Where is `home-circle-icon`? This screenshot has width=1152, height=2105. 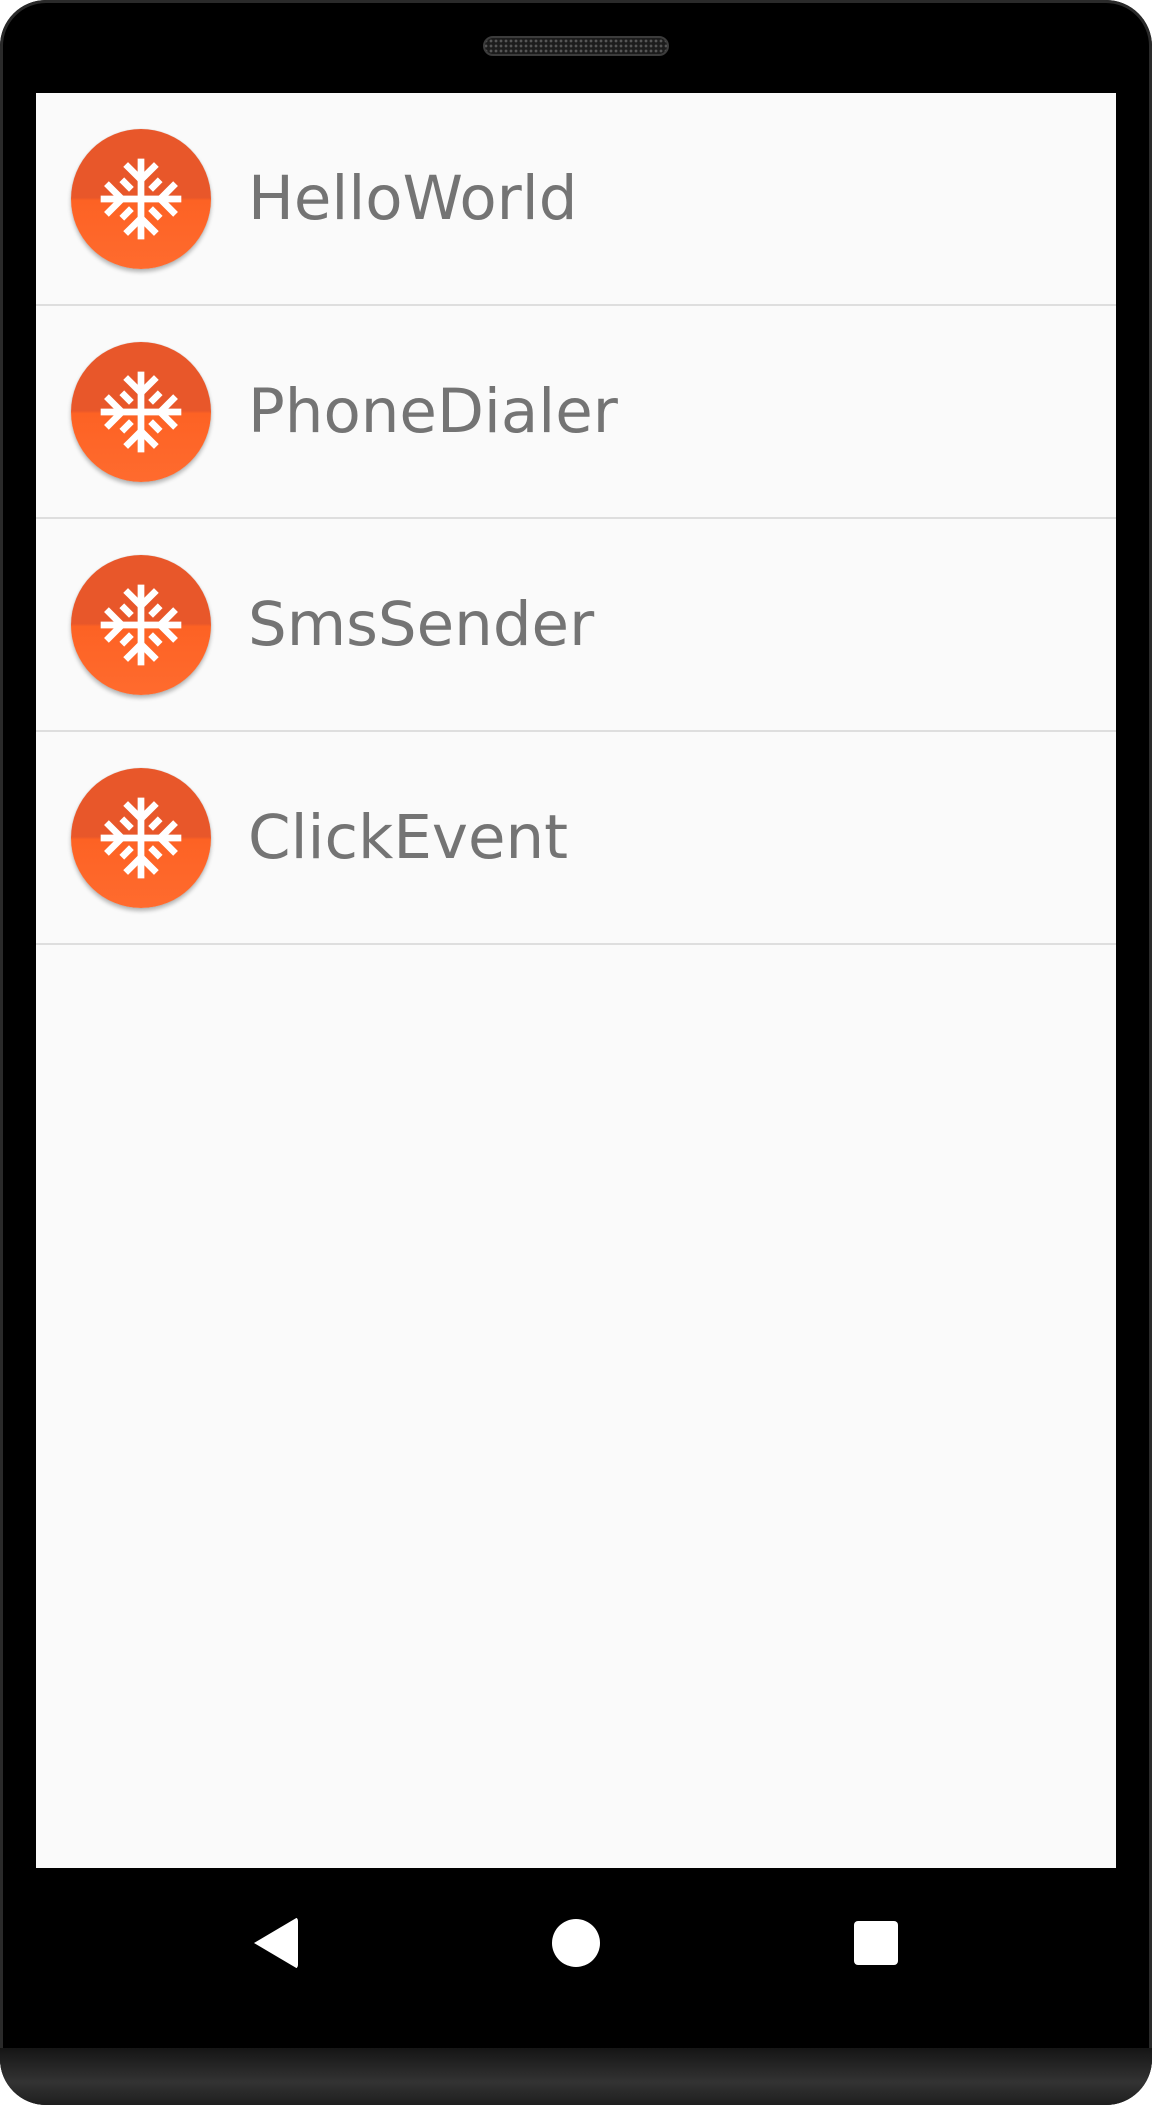 home-circle-icon is located at coordinates (576, 1943).